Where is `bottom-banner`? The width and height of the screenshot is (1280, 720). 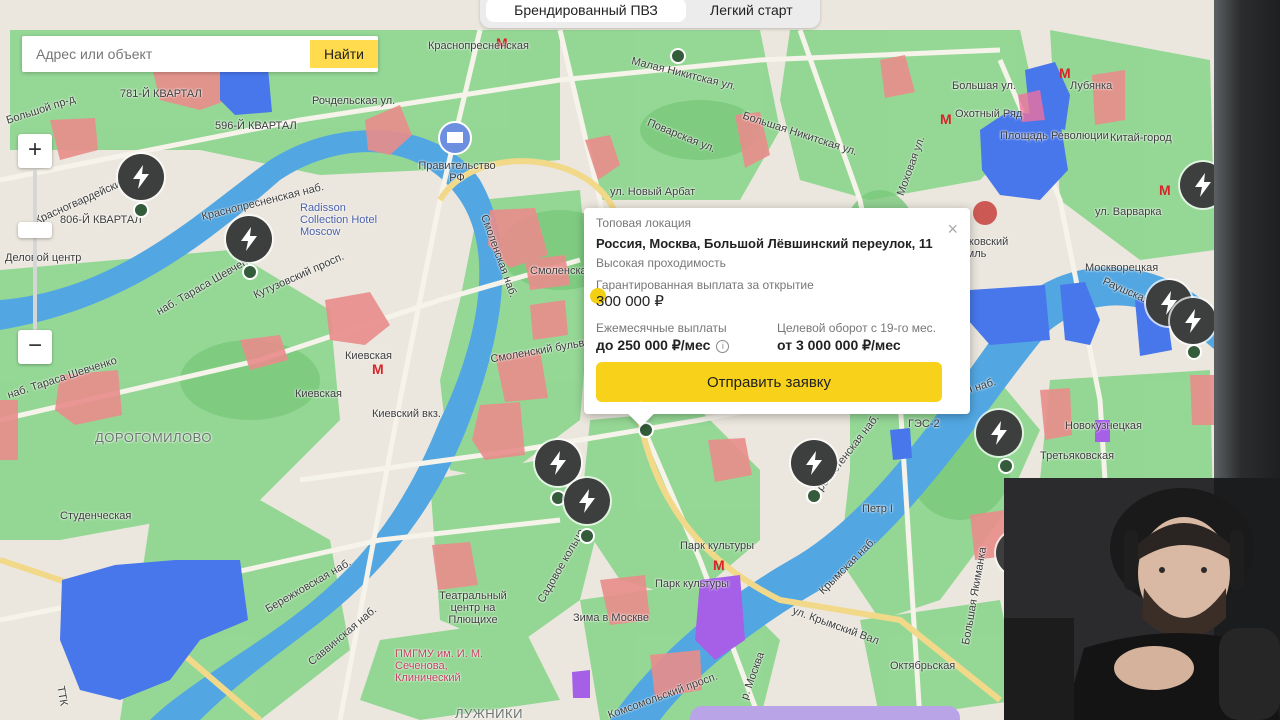
bottom-banner is located at coordinates (825, 713).